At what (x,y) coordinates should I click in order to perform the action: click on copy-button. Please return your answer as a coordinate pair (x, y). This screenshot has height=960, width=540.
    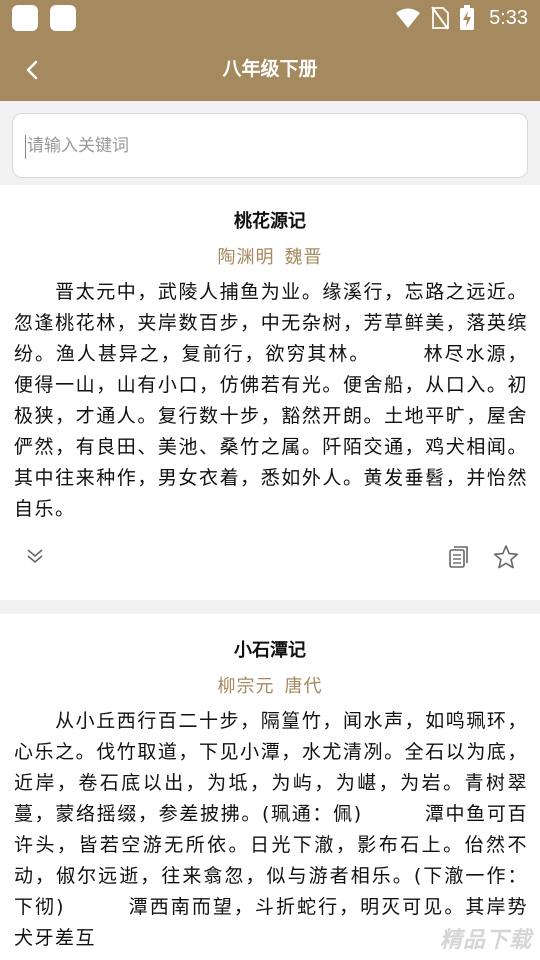
    Looking at the image, I should click on (459, 557).